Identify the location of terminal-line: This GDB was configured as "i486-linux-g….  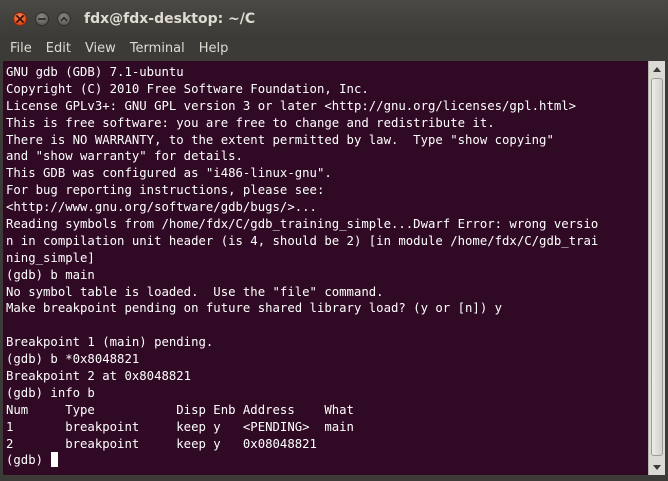
(169, 173).